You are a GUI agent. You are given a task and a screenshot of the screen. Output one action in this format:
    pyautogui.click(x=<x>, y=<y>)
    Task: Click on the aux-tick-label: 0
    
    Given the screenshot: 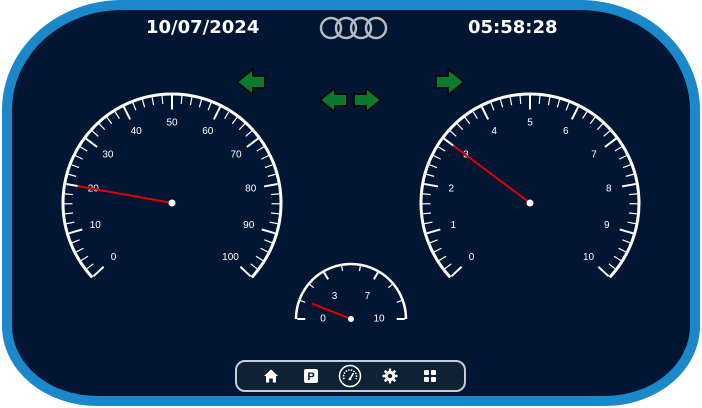 What is the action you would take?
    pyautogui.click(x=323, y=319)
    